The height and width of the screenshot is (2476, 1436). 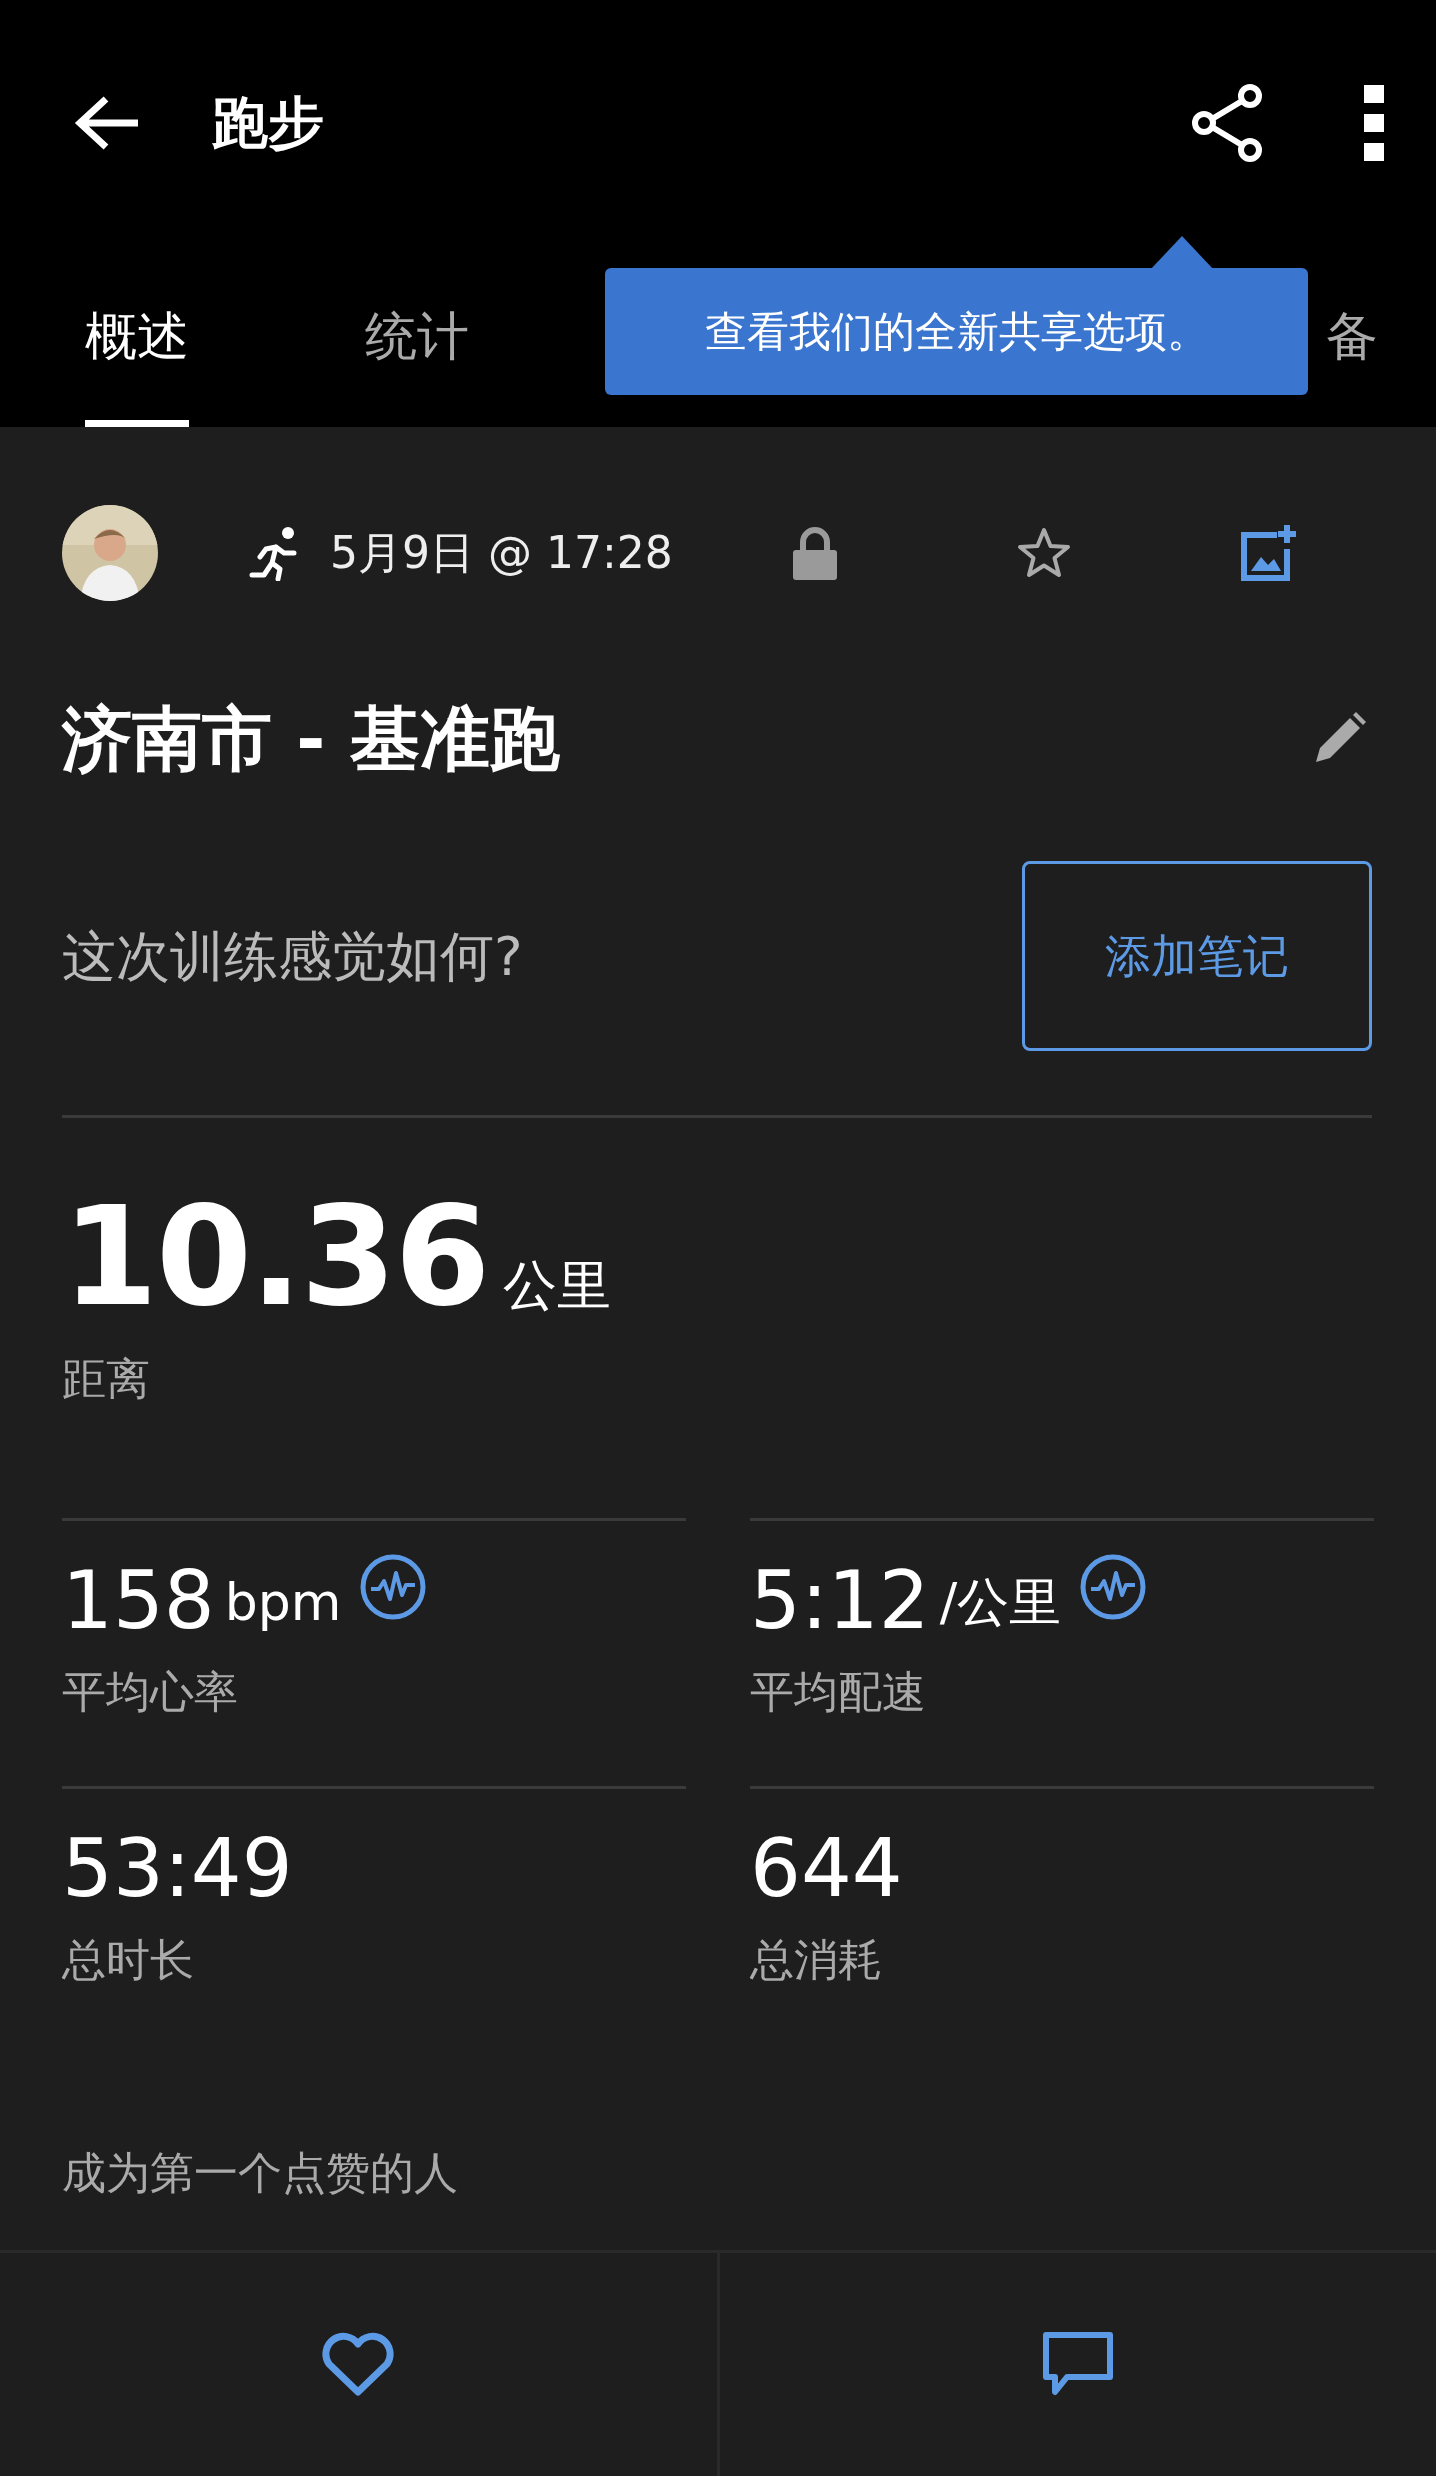 I want to click on tab: 概述, so click(x=137, y=336).